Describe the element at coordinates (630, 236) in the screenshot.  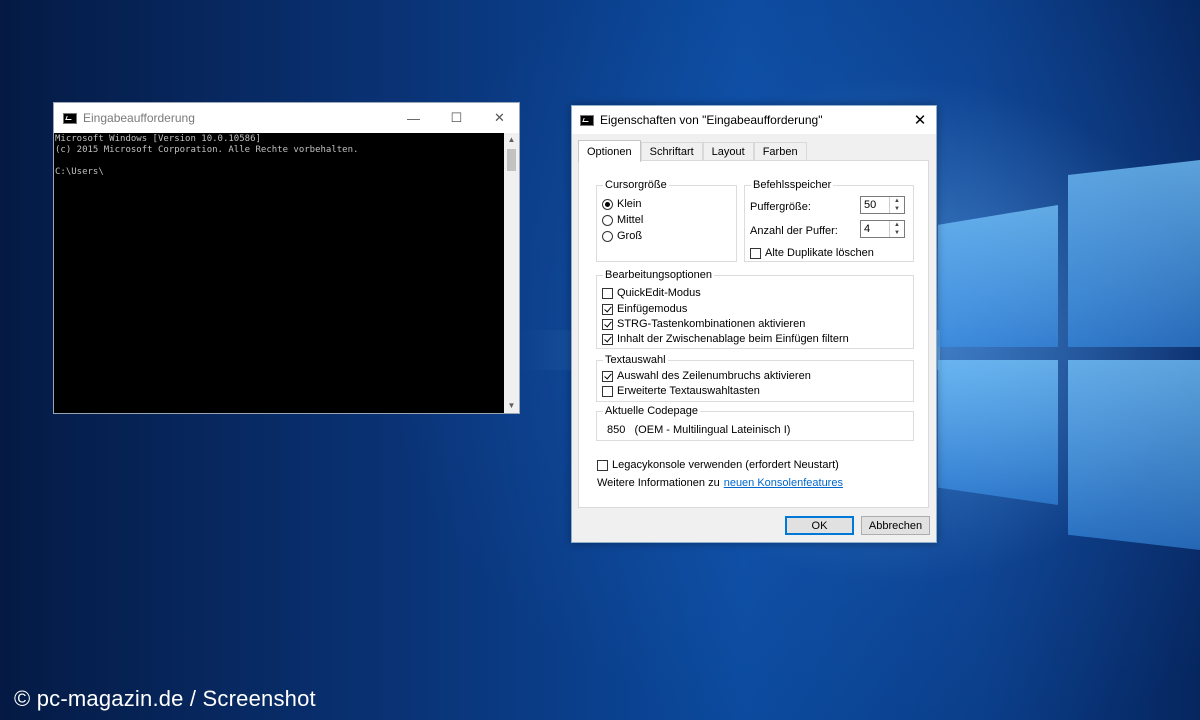
I see `radio-label: Groß` at that location.